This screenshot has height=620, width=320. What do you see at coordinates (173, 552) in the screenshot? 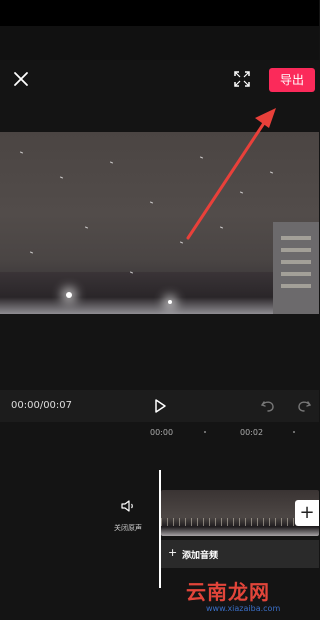
I see `plus-icon: +` at bounding box center [173, 552].